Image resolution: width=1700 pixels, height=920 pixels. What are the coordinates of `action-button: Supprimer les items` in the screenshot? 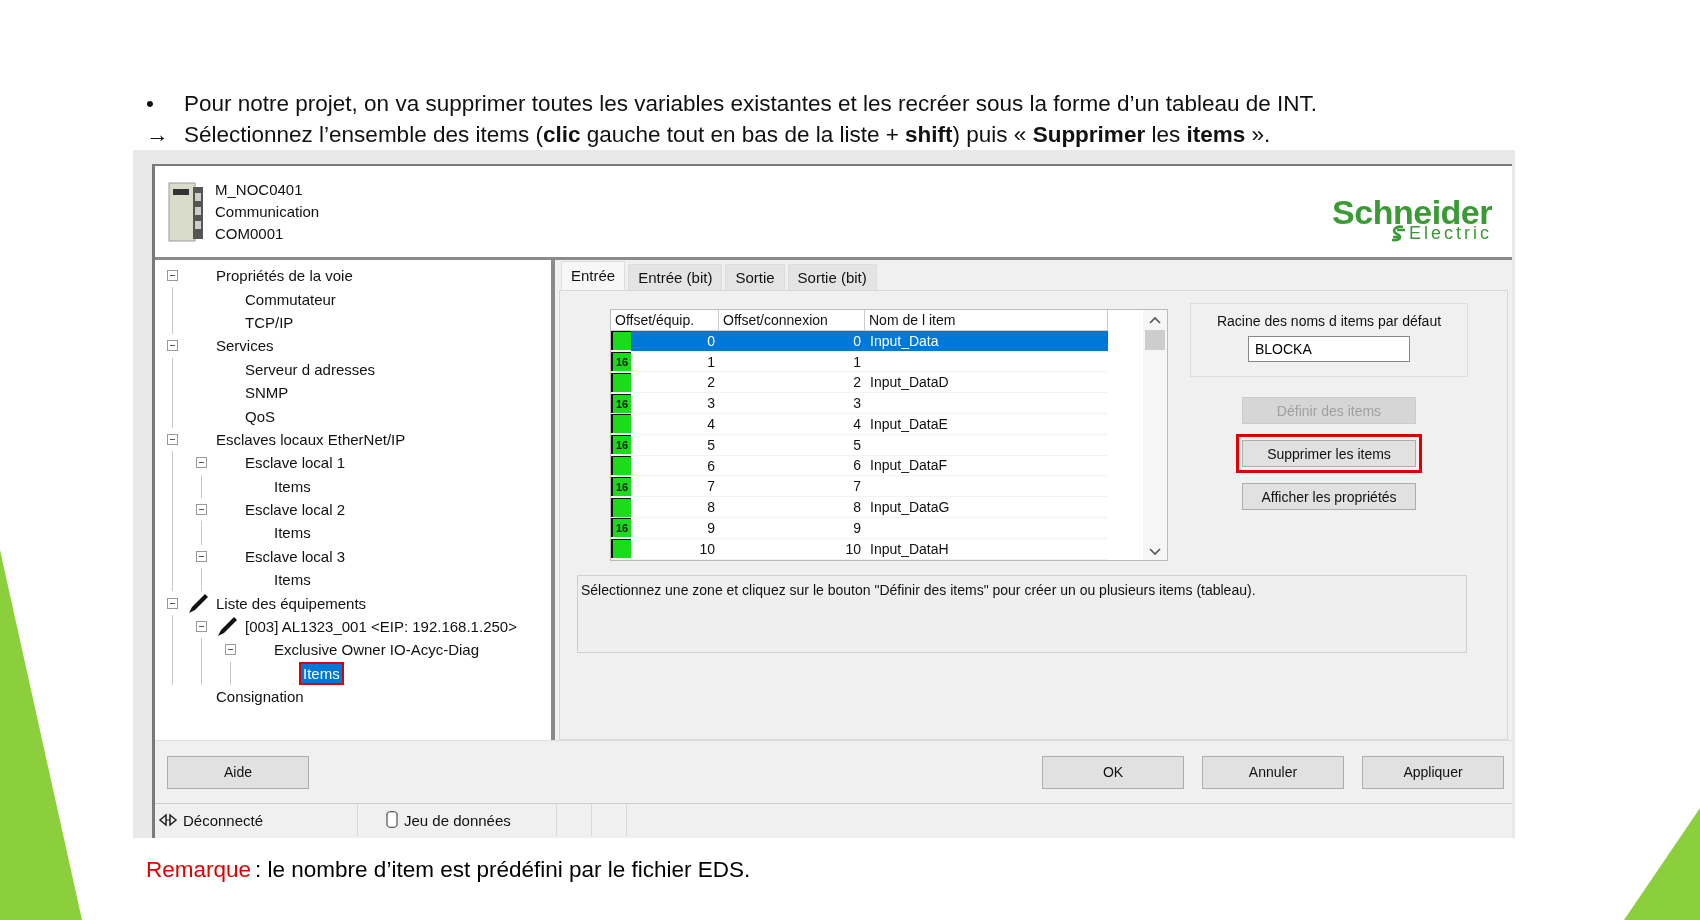 It's located at (1329, 453).